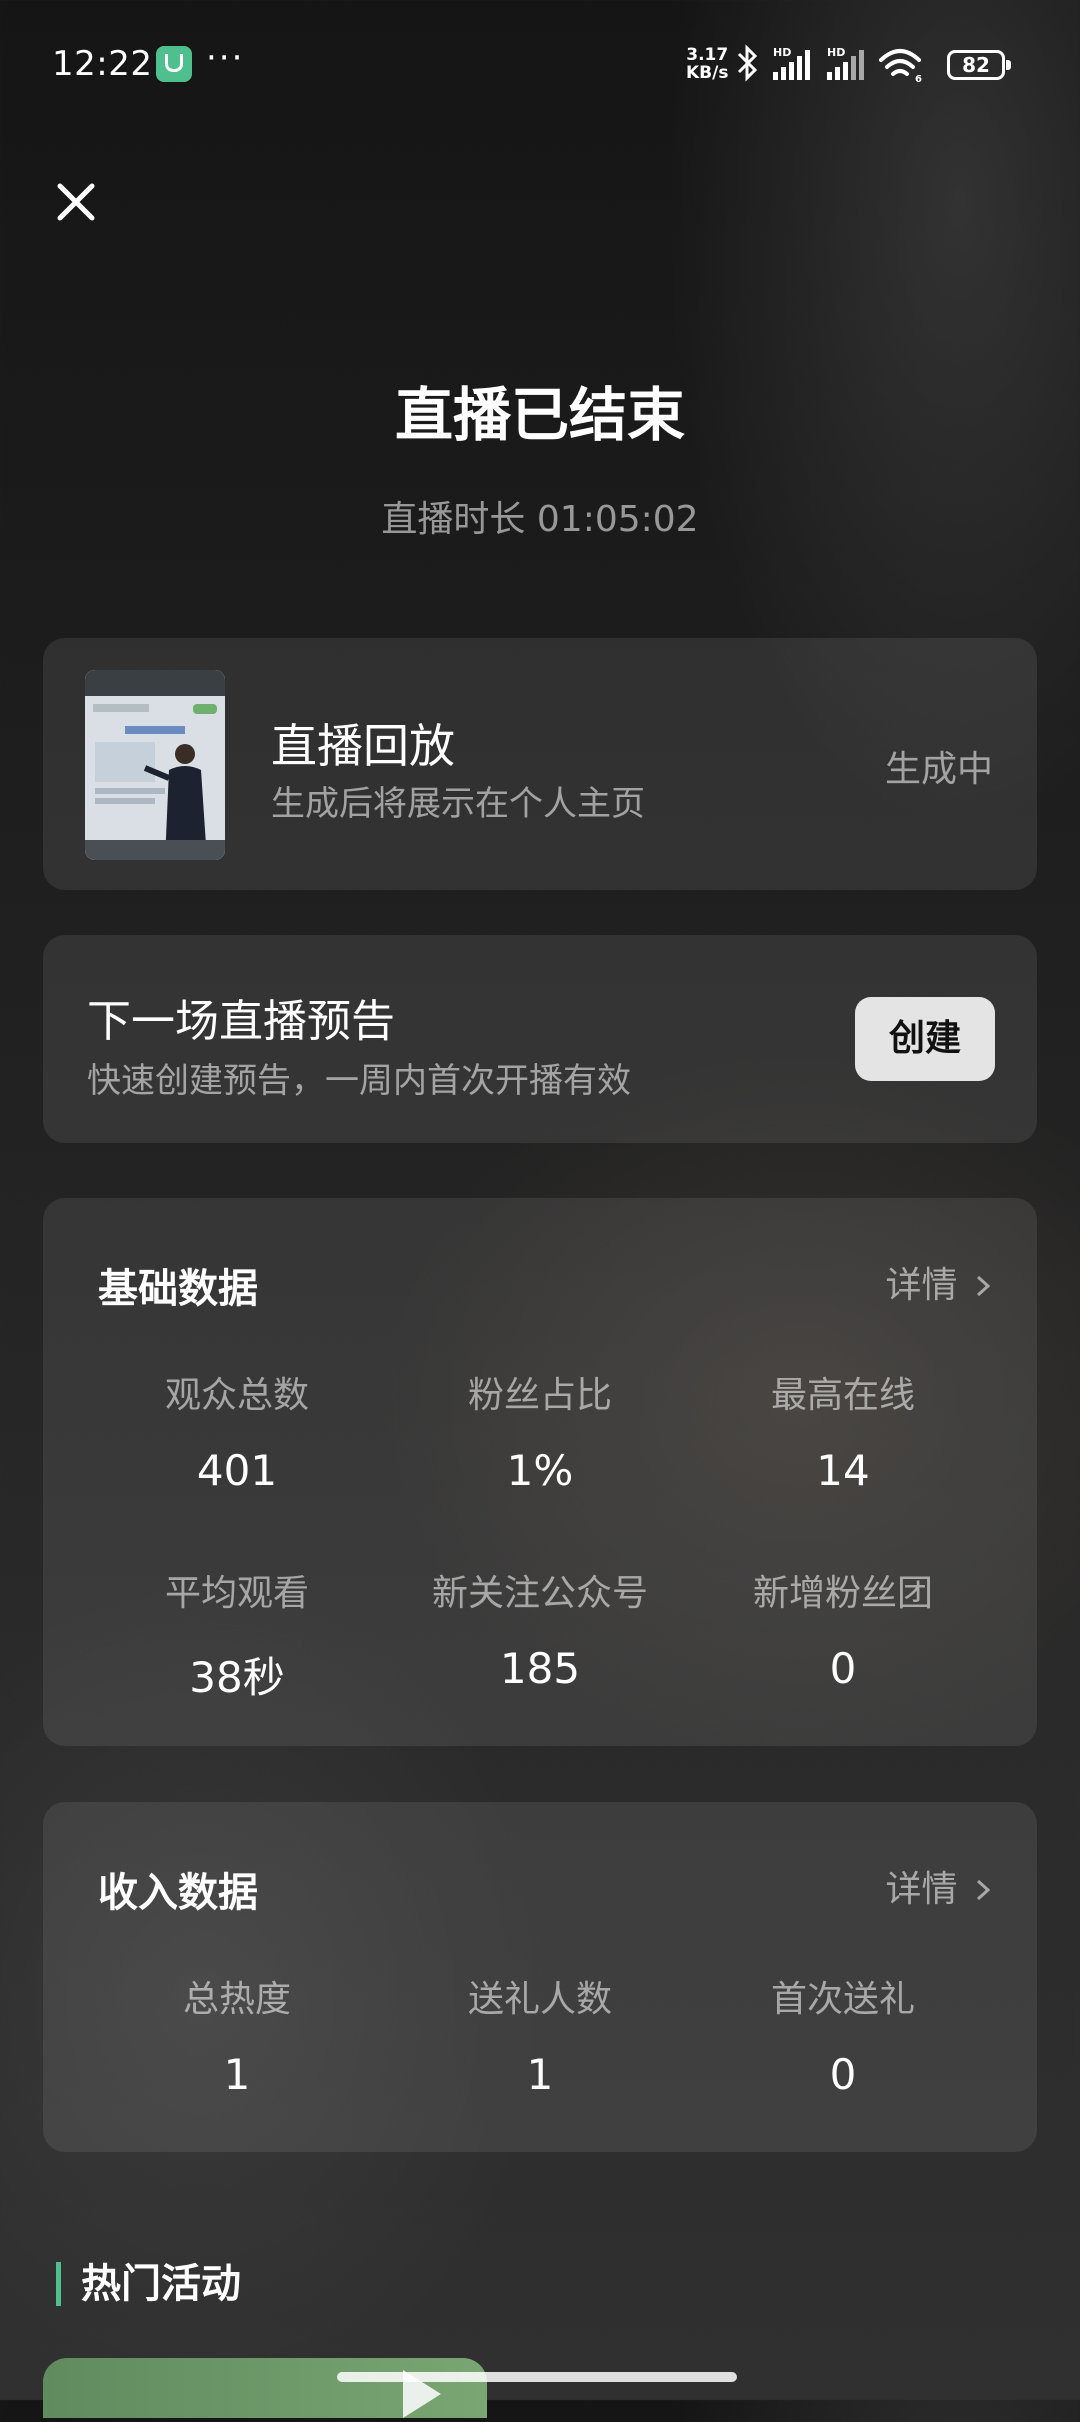 The width and height of the screenshot is (1080, 2422). What do you see at coordinates (363, 746) in the screenshot?
I see `replay-title: 直播回放` at bounding box center [363, 746].